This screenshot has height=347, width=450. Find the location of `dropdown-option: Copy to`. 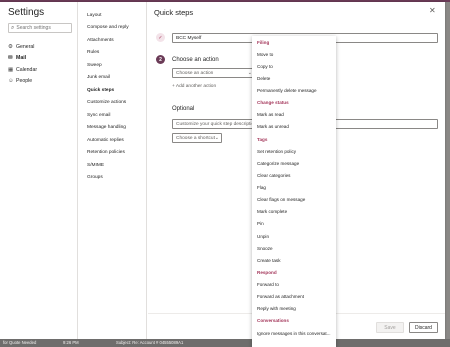

dropdown-option: Copy to is located at coordinates (294, 66).